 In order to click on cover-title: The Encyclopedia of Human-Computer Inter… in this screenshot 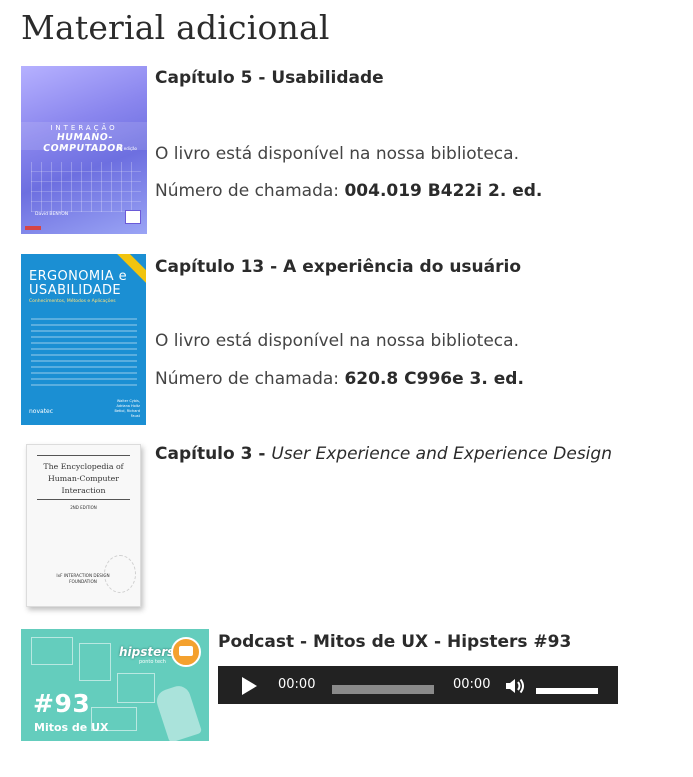, I will do `click(83, 478)`.